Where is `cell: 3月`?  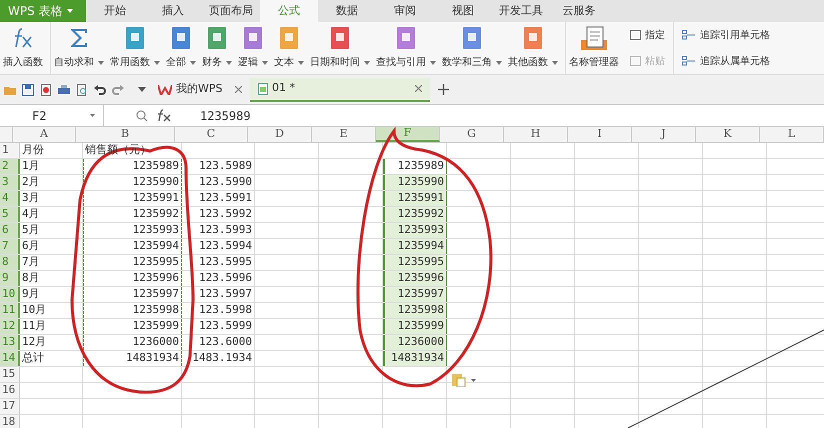 cell: 3月 is located at coordinates (51, 198).